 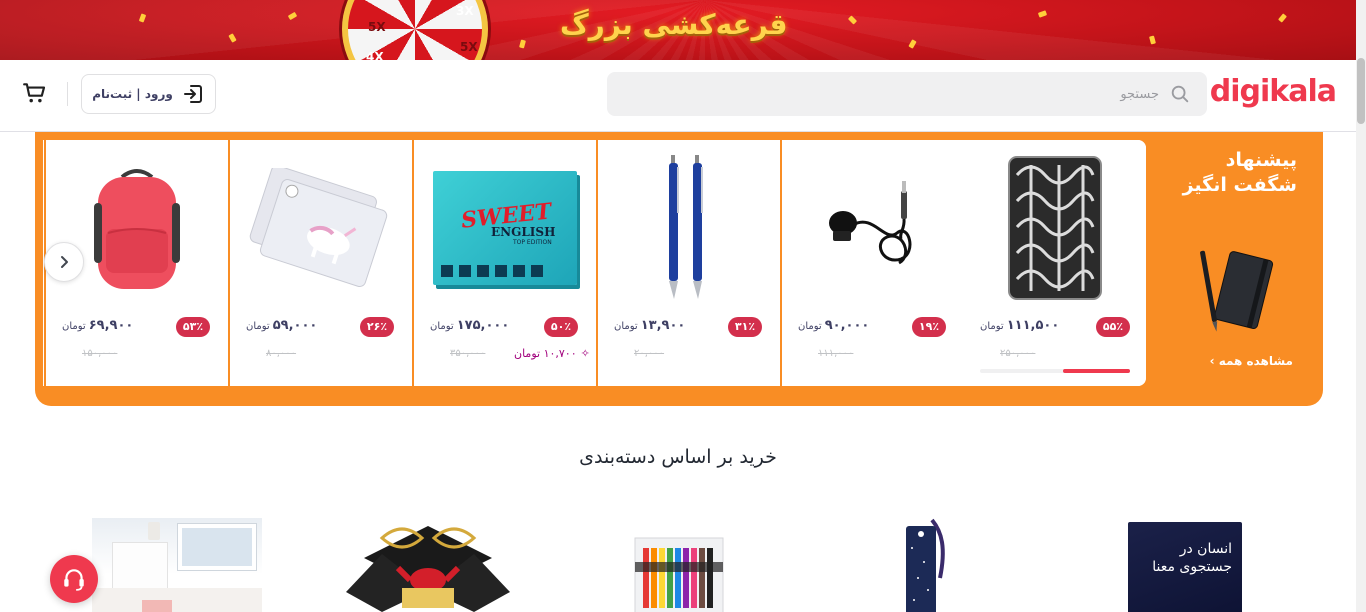 I want to click on english-course-box-image: SWEET ENGLISH TOP EDITION, so click(x=505, y=228).